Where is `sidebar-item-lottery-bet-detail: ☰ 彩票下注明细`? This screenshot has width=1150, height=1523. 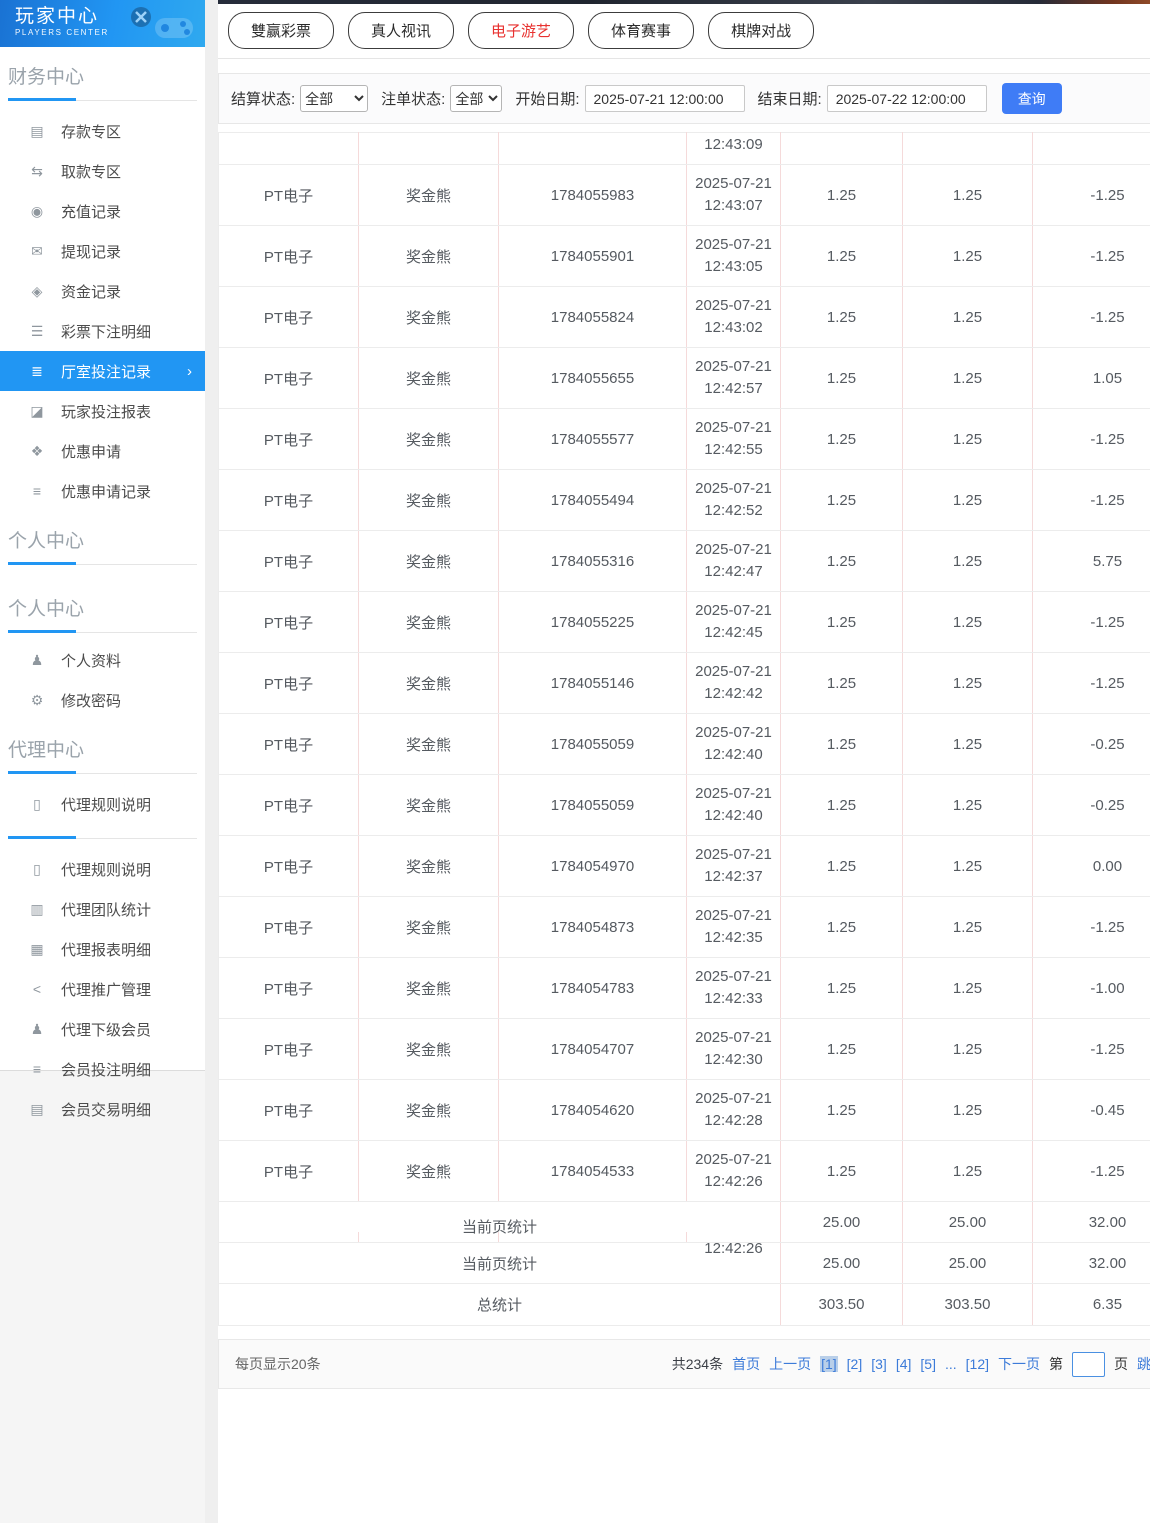
sidebar-item-lottery-bet-detail: ☰ 彩票下注明细 is located at coordinates (102, 331).